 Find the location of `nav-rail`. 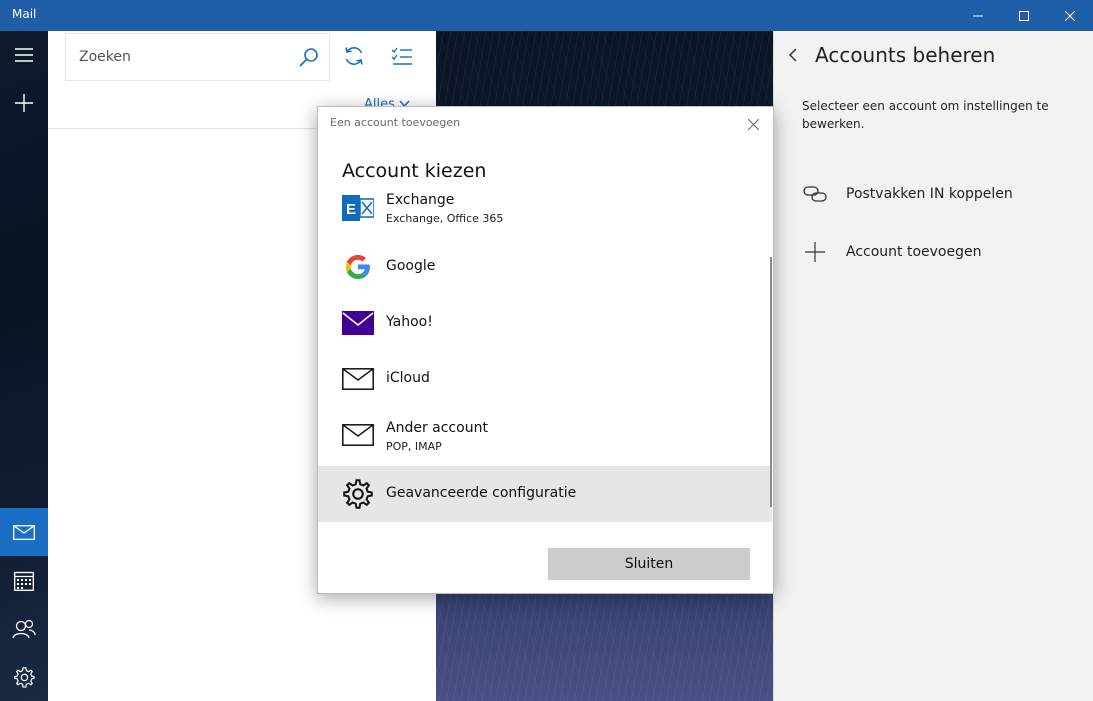

nav-rail is located at coordinates (24, 366).